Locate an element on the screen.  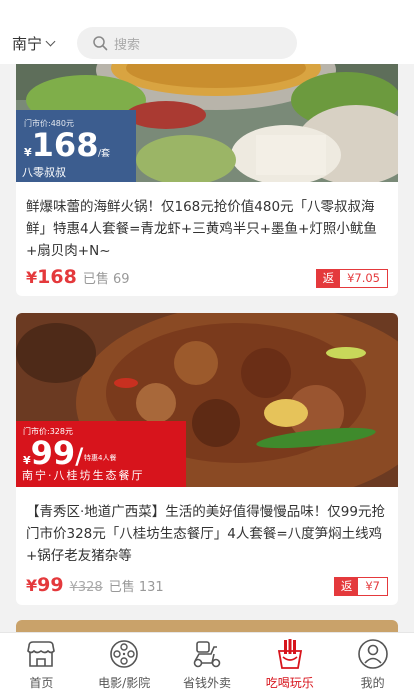
city-selector: 南宁 is located at coordinates (34, 43).